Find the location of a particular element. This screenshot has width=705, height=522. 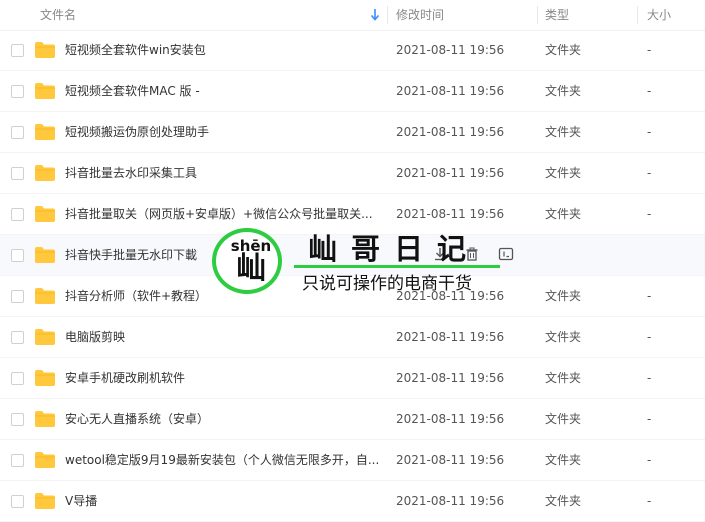

watermark-underline is located at coordinates (397, 266).